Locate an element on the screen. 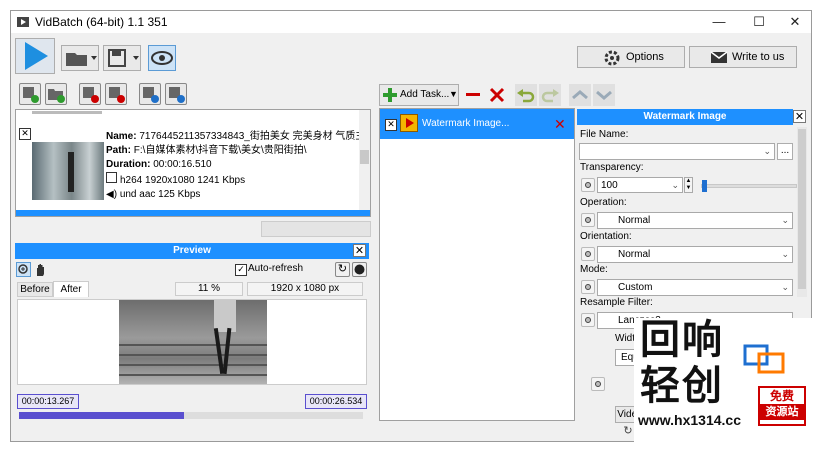  eye-icon is located at coordinates (162, 58).